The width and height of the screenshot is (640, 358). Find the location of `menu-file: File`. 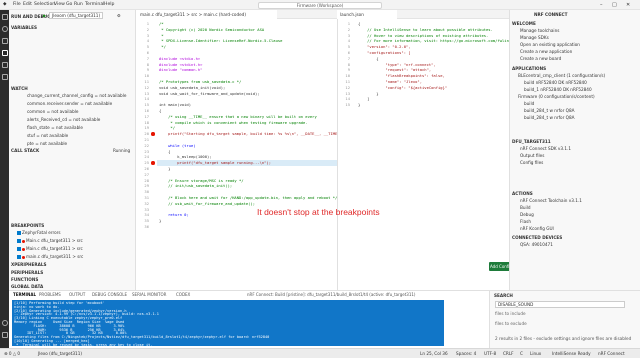

menu-file: File is located at coordinates (17, 4).